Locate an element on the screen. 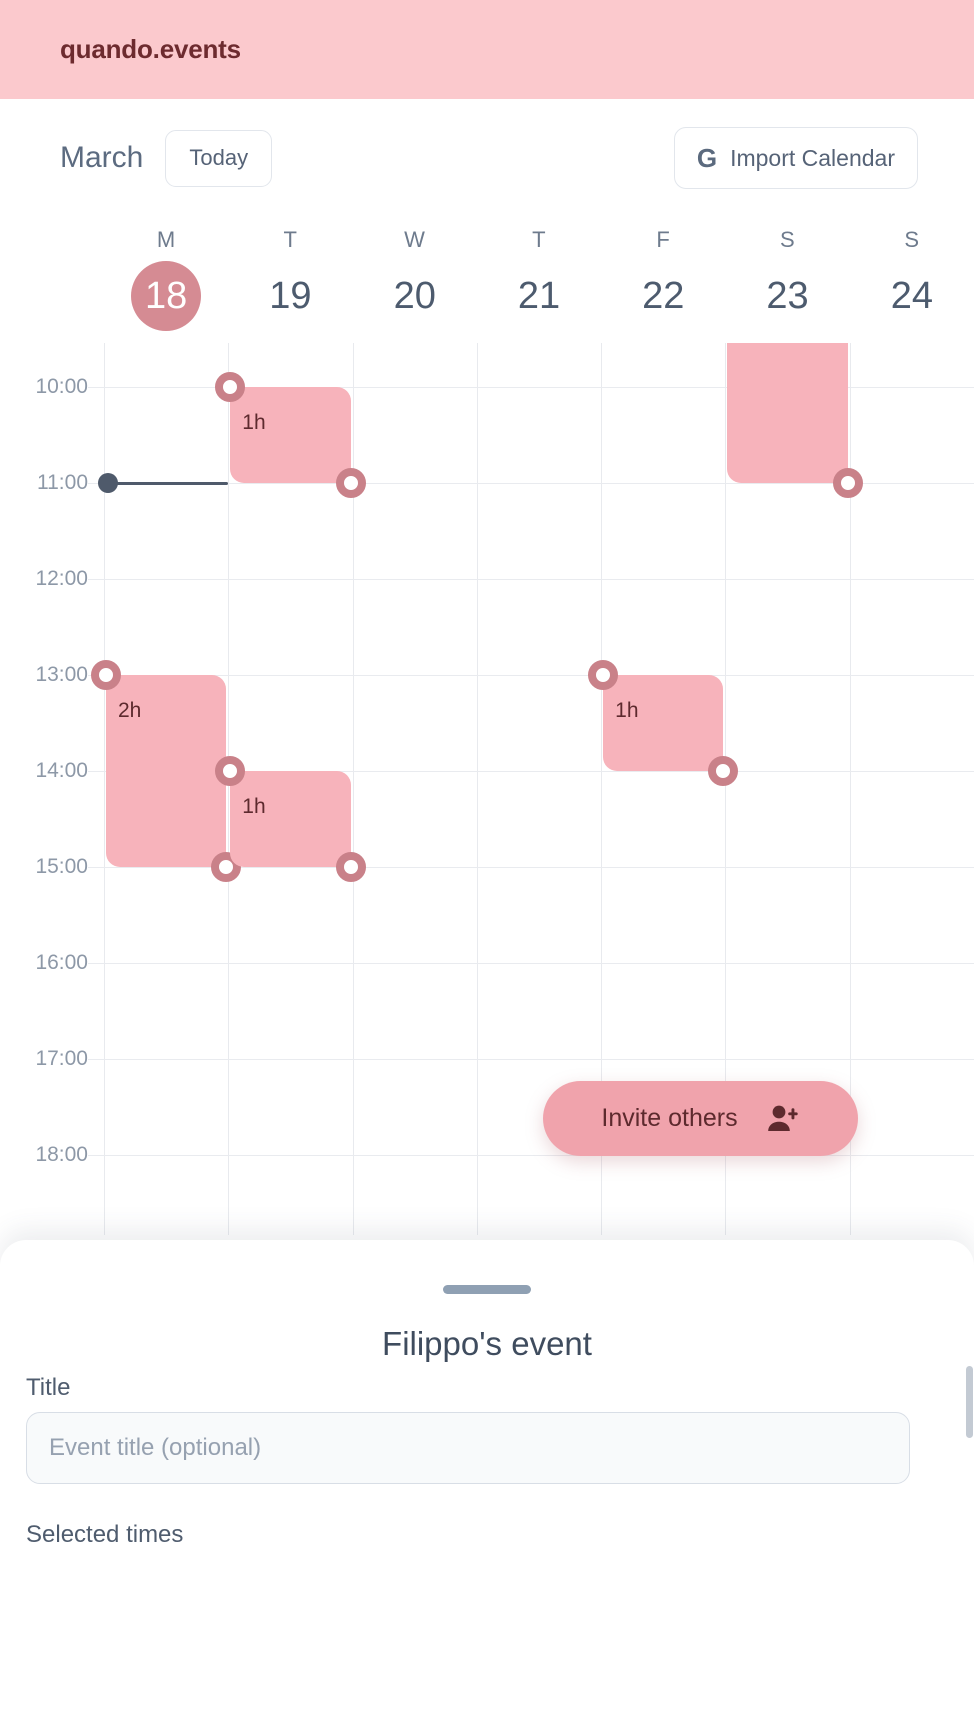 This screenshot has width=974, height=1720. page-scrollbar-thumb is located at coordinates (969, 1402).